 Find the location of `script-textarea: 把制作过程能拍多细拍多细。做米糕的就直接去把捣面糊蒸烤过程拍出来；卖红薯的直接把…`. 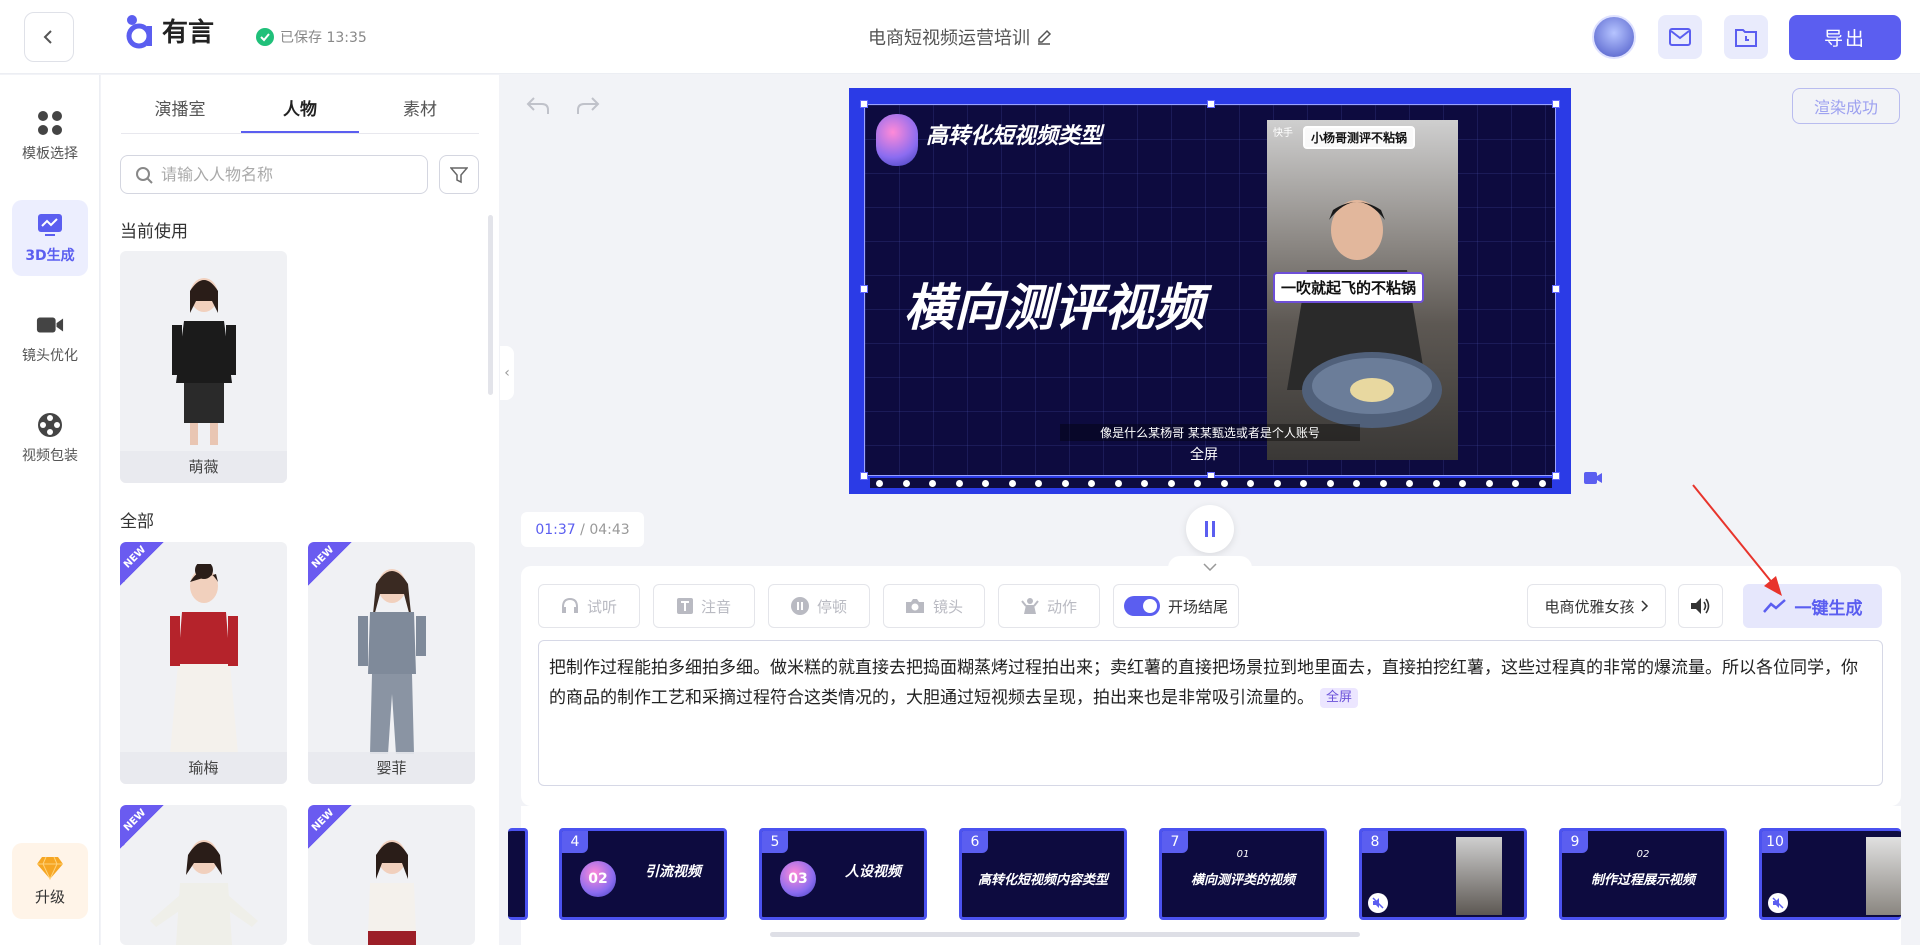

script-textarea: 把制作过程能拍多细拍多细。做米糕的就直接去把捣面糊蒸烤过程拍出来；卖红薯的直接把… is located at coordinates (1210, 713).